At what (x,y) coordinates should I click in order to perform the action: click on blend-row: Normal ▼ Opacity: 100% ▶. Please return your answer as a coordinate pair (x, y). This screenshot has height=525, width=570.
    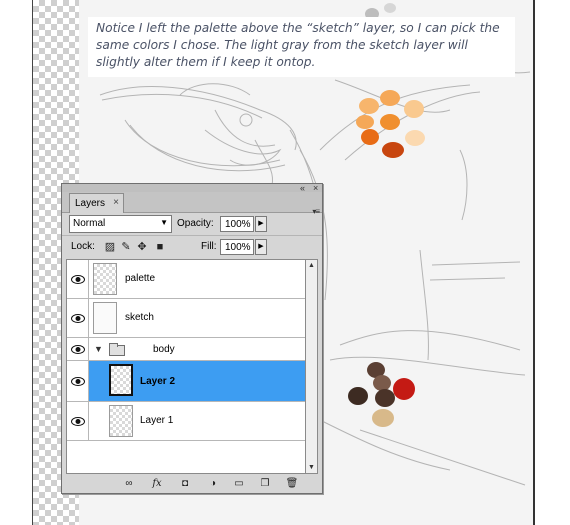
    Looking at the image, I should click on (192, 224).